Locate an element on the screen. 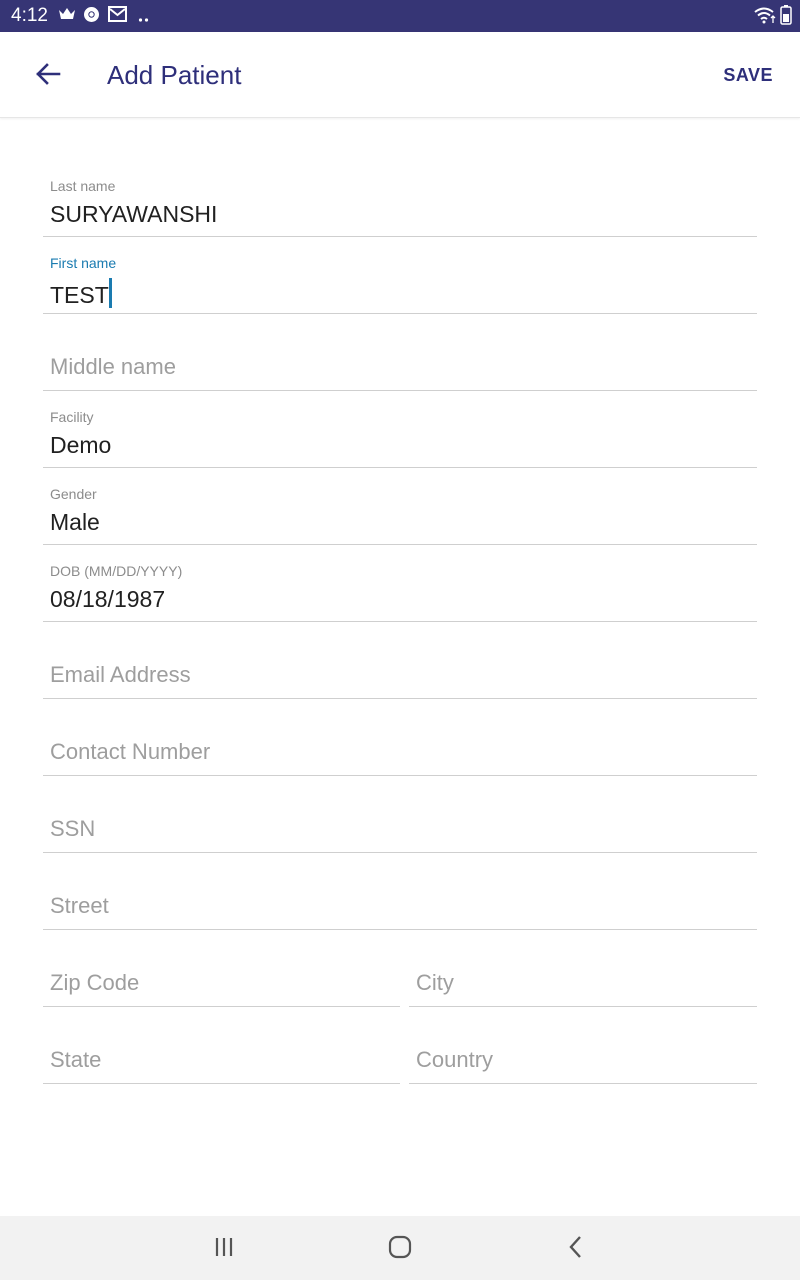  page-title: Add Patient is located at coordinates (174, 75).